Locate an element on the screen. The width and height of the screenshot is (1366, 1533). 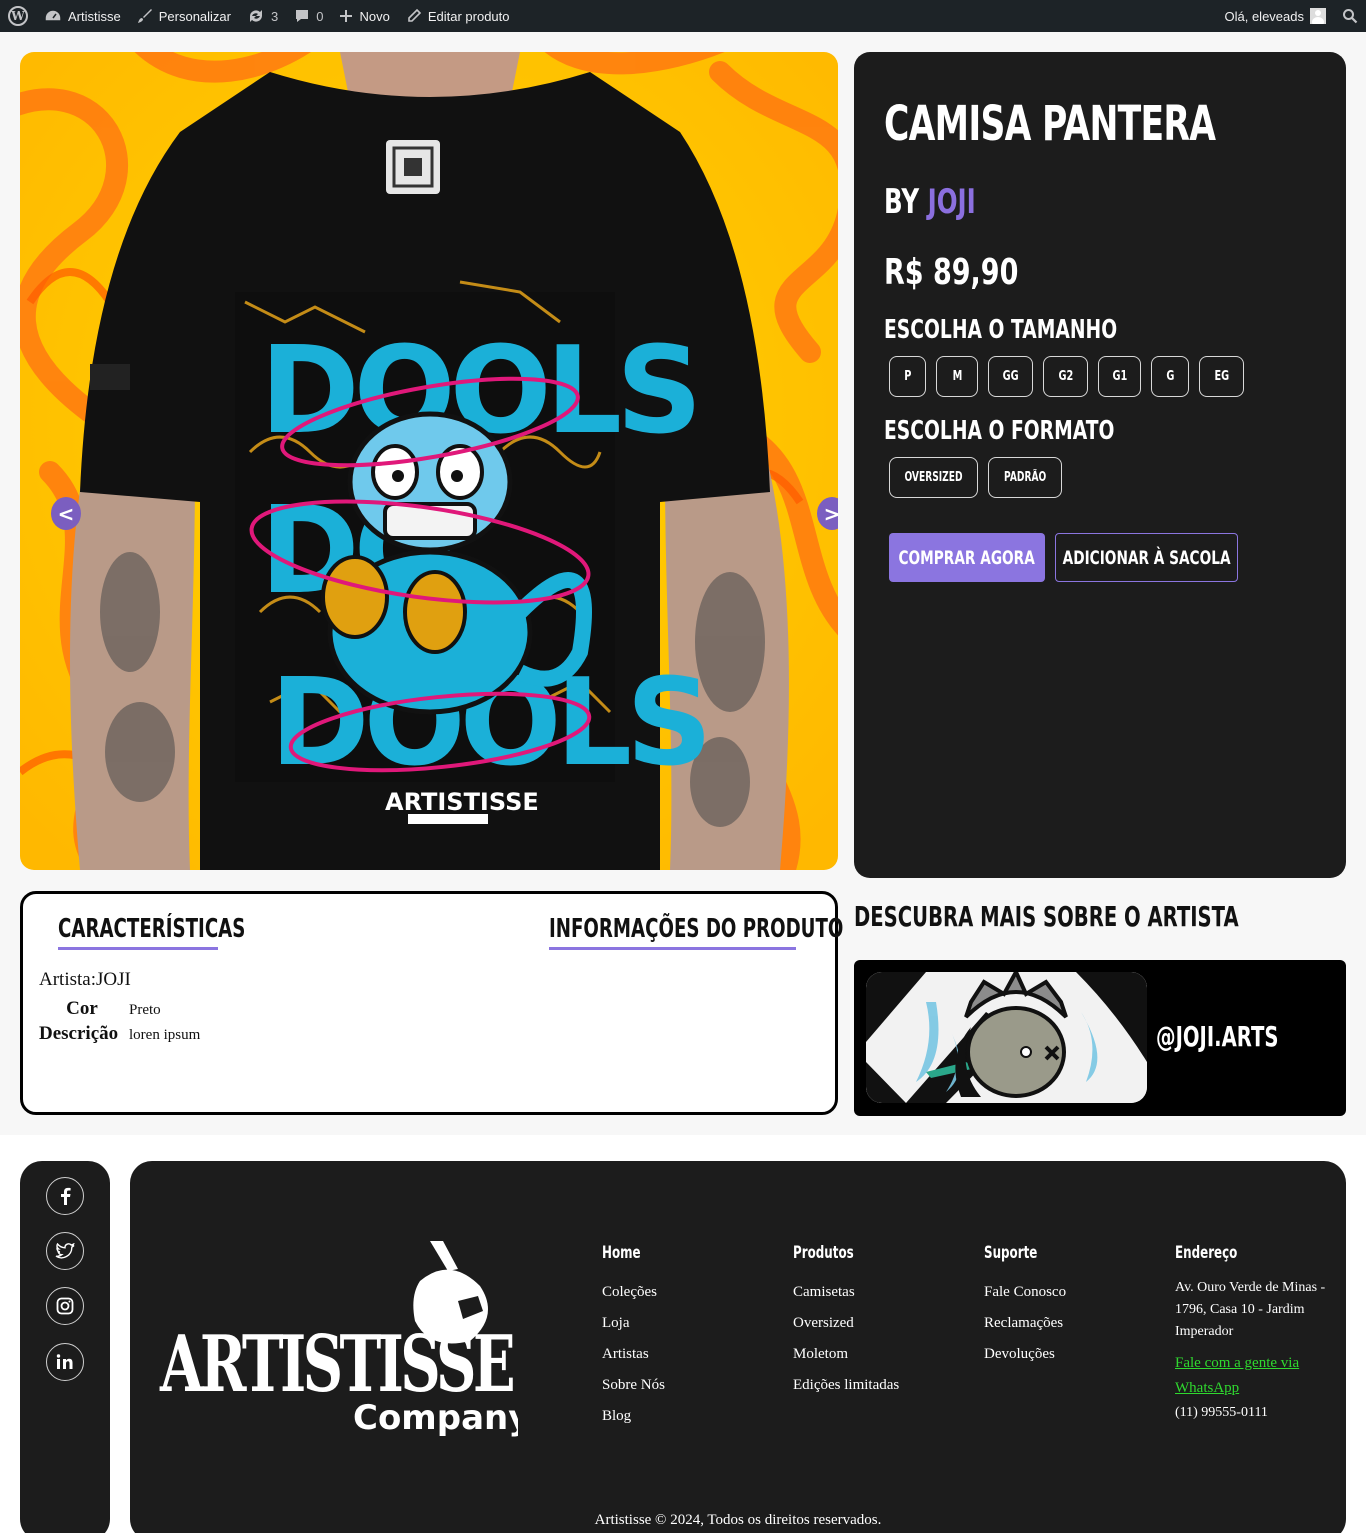
buy-now-button: COMPRAR AGORA is located at coordinates (967, 557).